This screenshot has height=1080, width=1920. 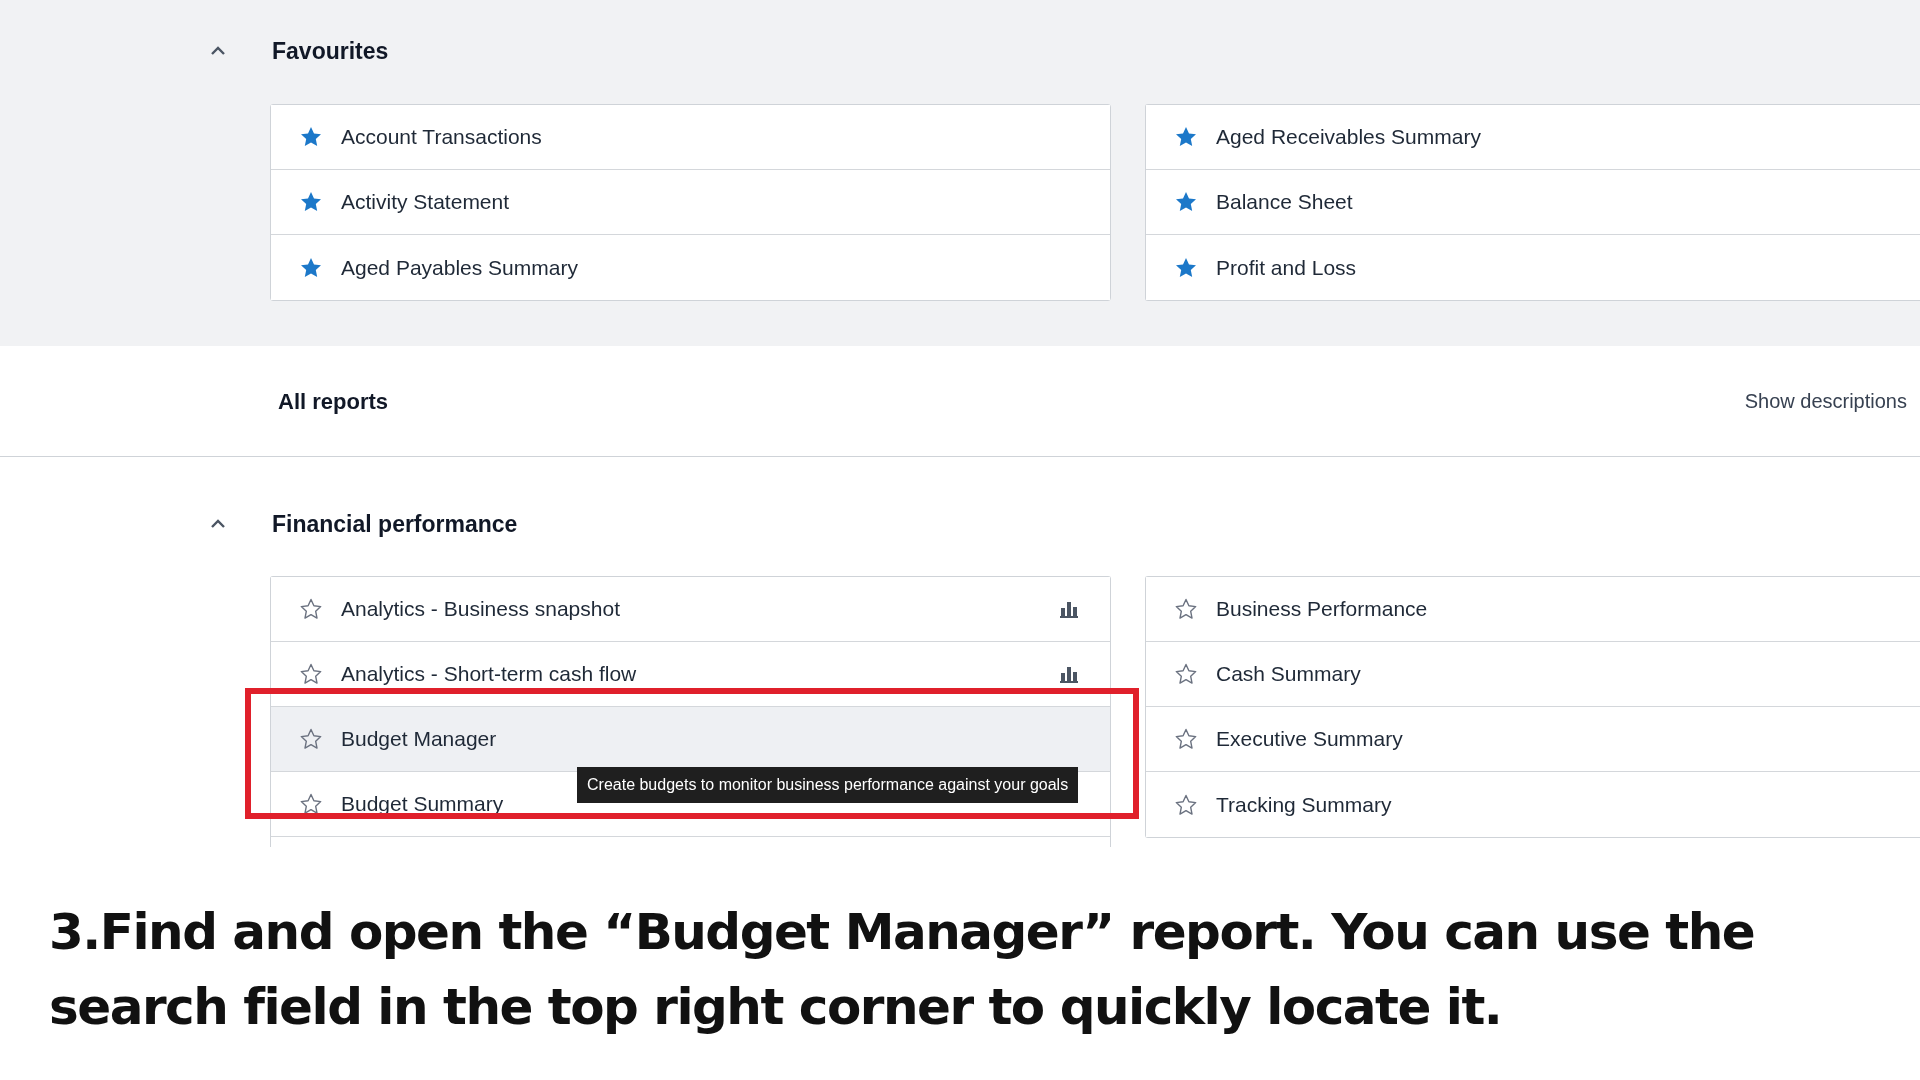 What do you see at coordinates (489, 674) in the screenshot?
I see `report-link: Analytics - Short-term cash flow` at bounding box center [489, 674].